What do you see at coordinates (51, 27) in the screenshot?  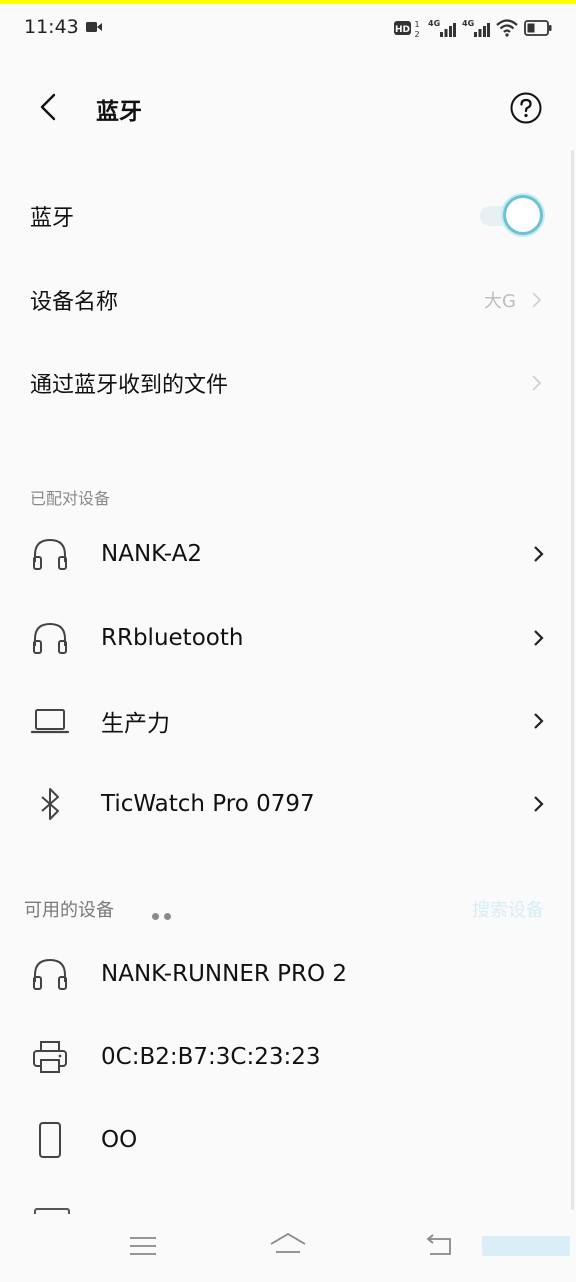 I see `status-time: 11:43` at bounding box center [51, 27].